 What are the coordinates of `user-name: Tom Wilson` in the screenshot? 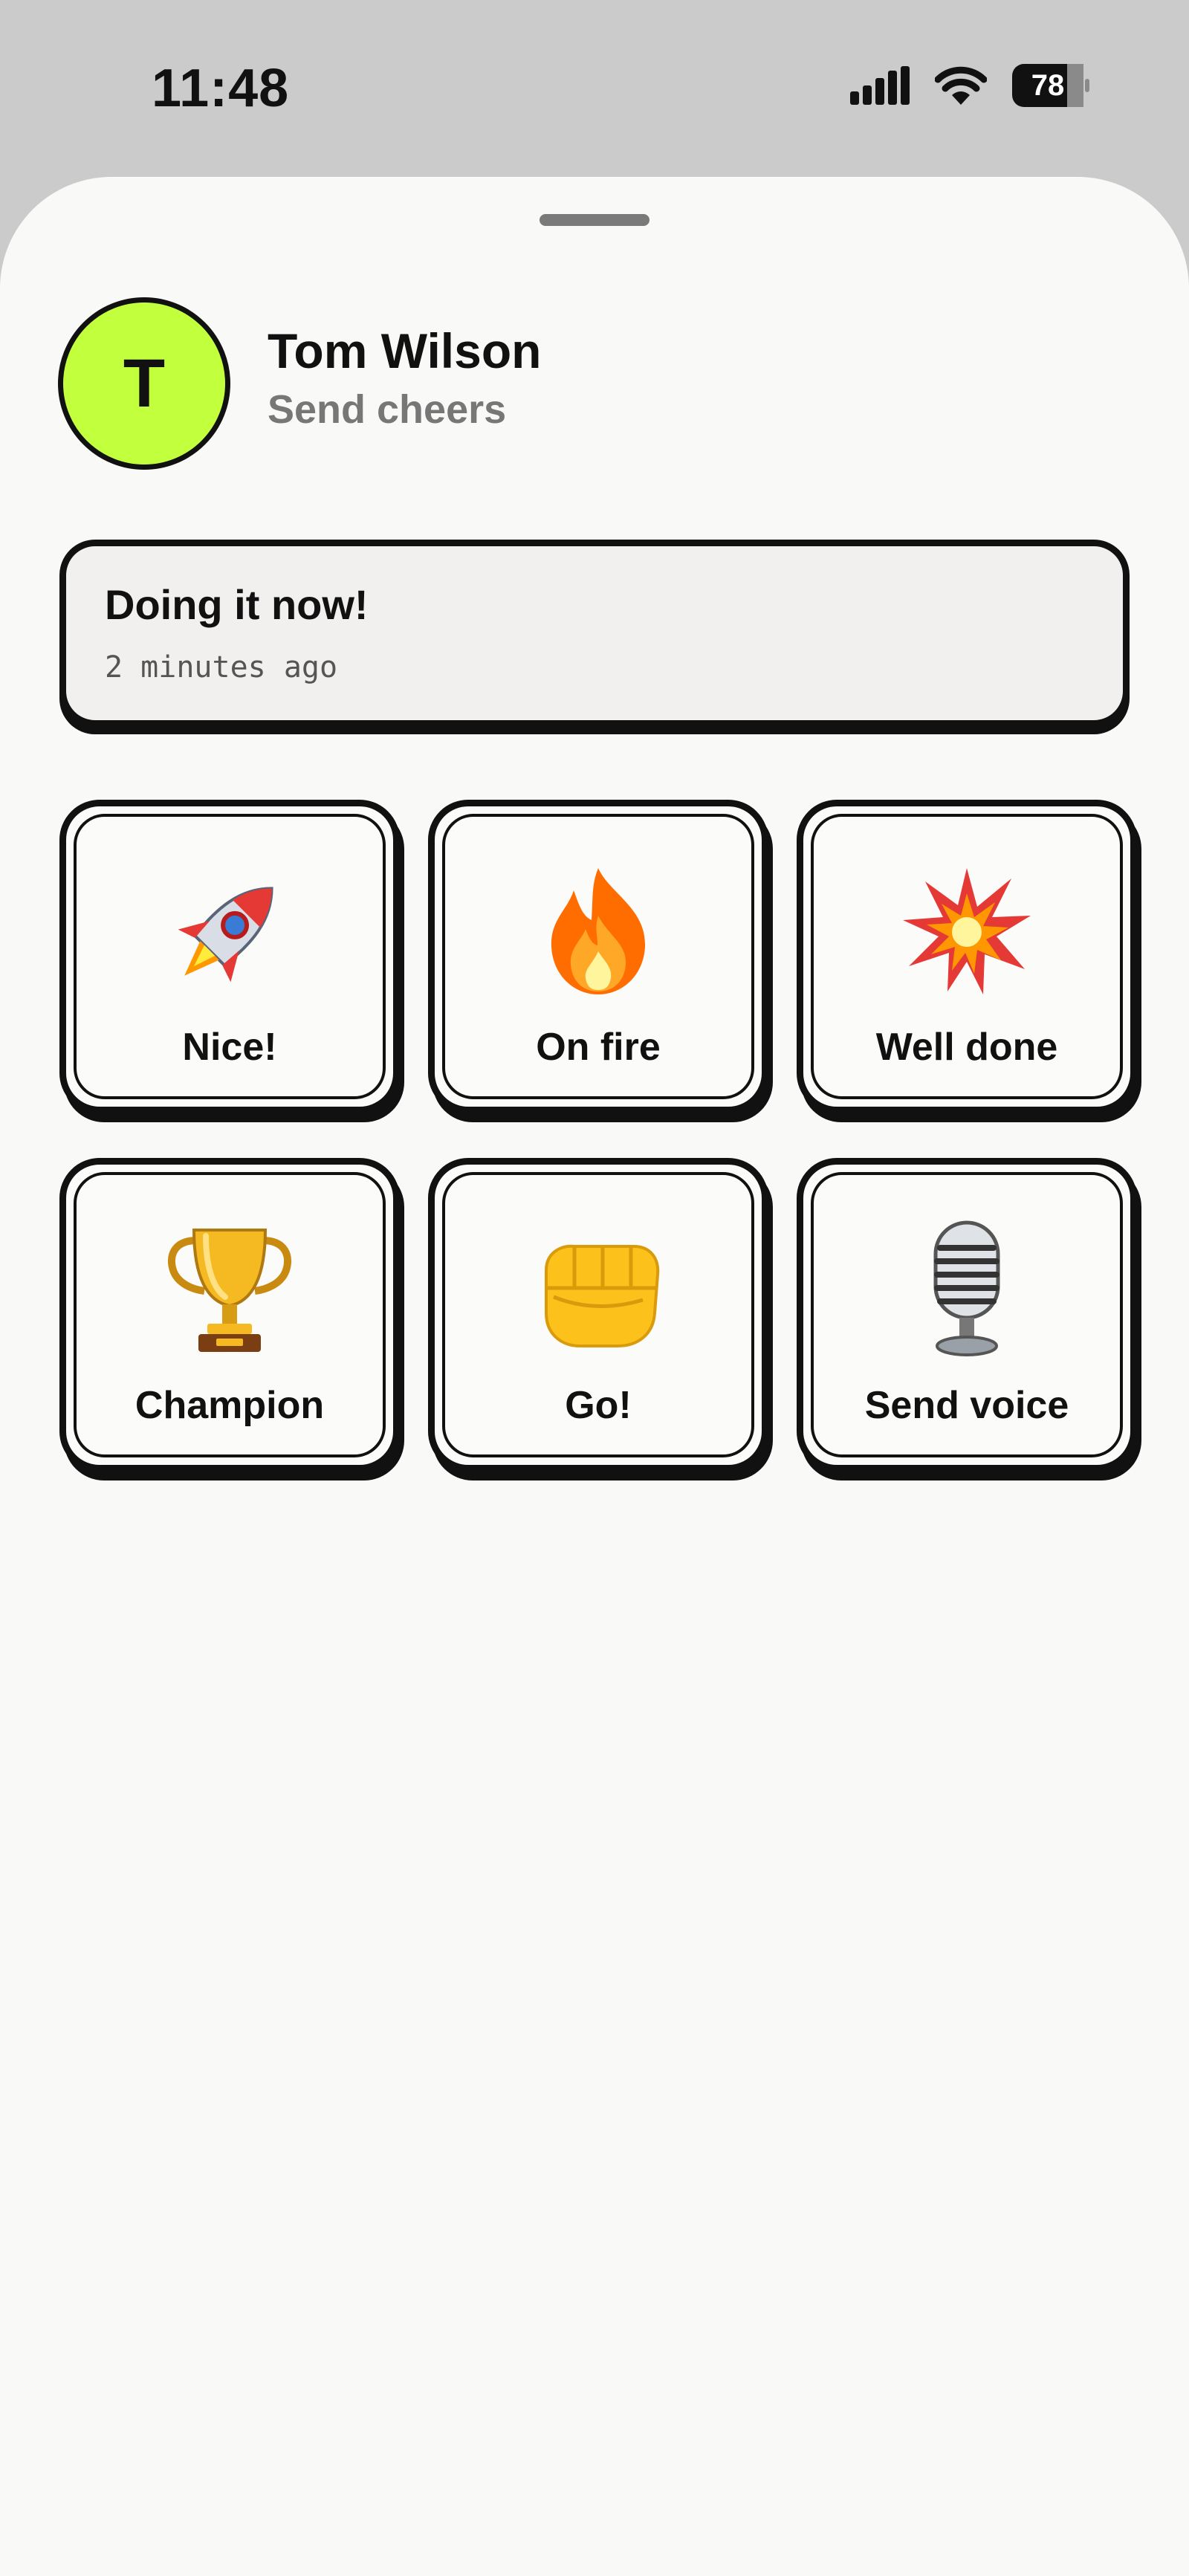 It's located at (405, 350).